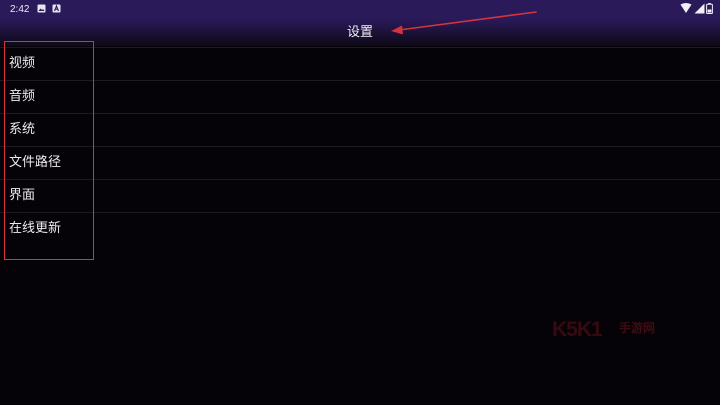 Image resolution: width=720 pixels, height=405 pixels. Describe the element at coordinates (360, 229) in the screenshot. I see `settings-item-online-update: 在线更新` at that location.